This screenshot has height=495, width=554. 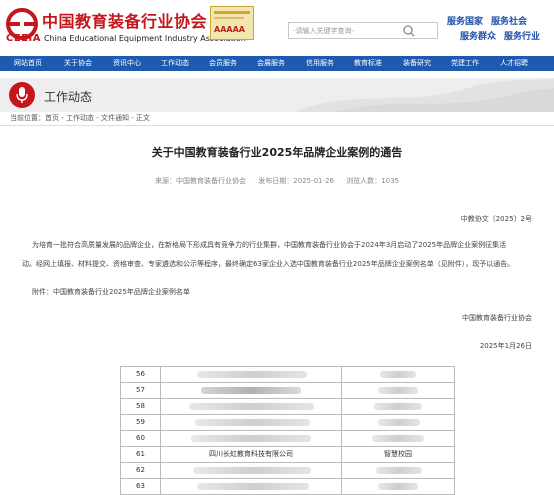 What do you see at coordinates (111, 292) in the screenshot?
I see `attachment-note: 附件：中国教育装备行业2025年品牌企业案例名单` at bounding box center [111, 292].